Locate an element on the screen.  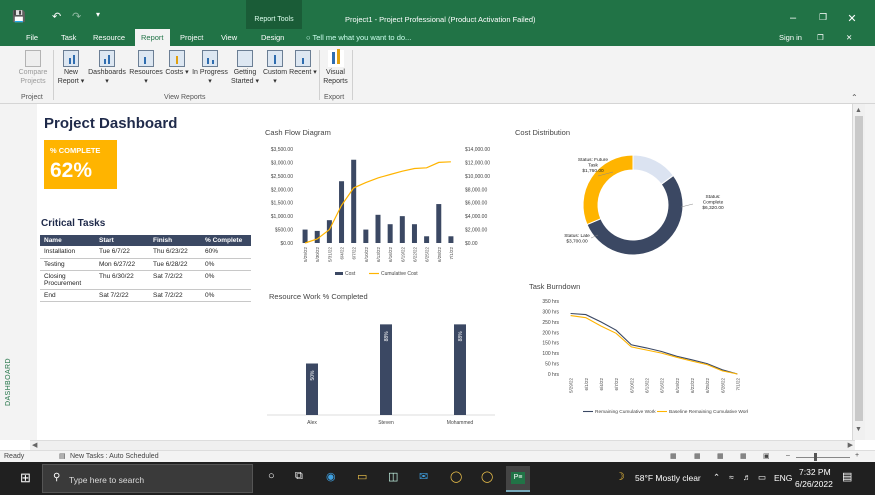
mail-icon: ✉ is located at coordinates (423, 476).